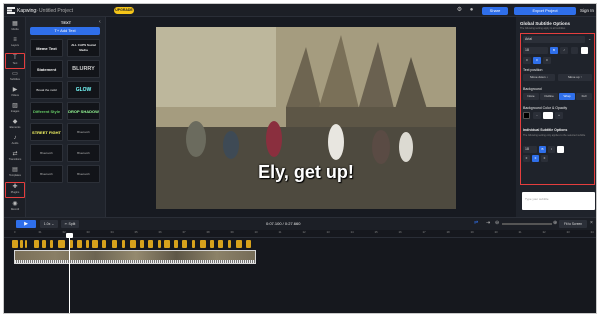 The height and width of the screenshot is (317, 600). What do you see at coordinates (497, 223) in the screenshot?
I see `zoom-out-icon: ⊖` at bounding box center [497, 223].